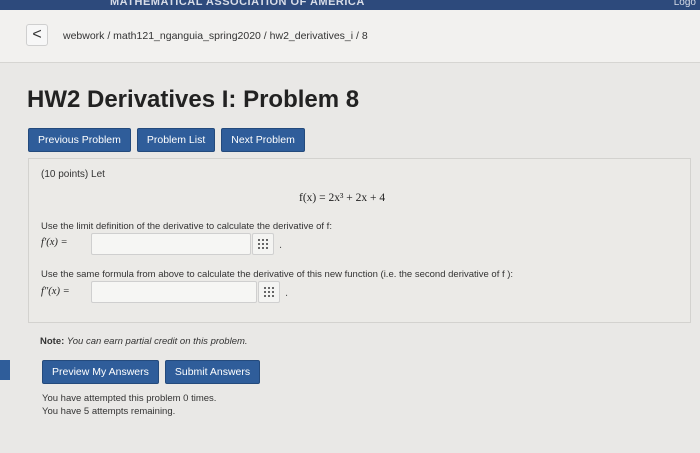  I want to click on function-equation: f(x) = 2x³ + 2x + 4, so click(342, 198).